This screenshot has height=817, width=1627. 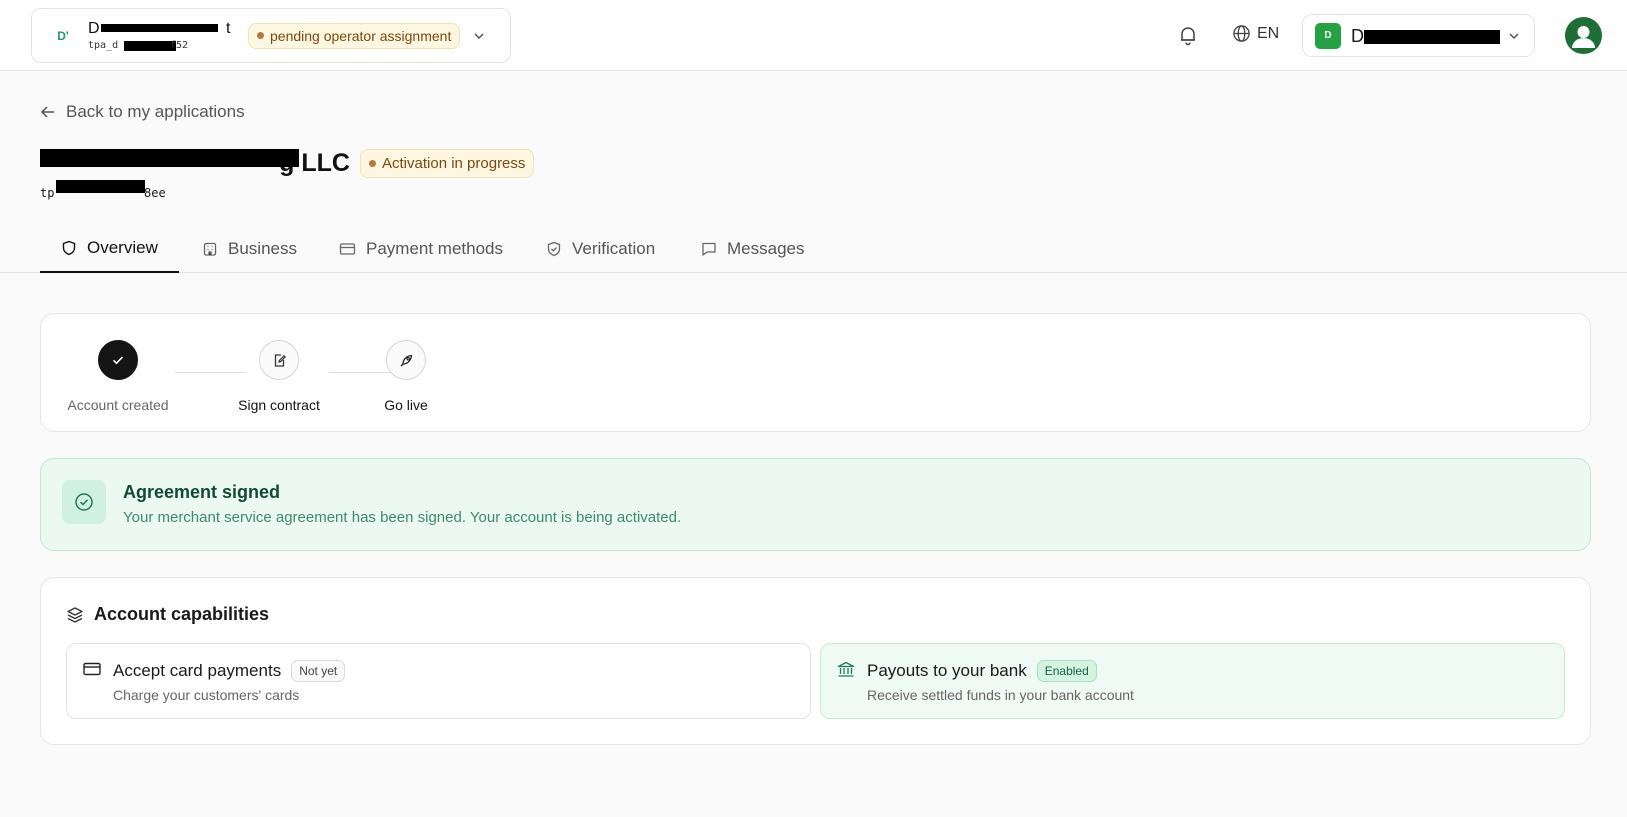 I want to click on arrow-left-icon, so click(x=47, y=112).